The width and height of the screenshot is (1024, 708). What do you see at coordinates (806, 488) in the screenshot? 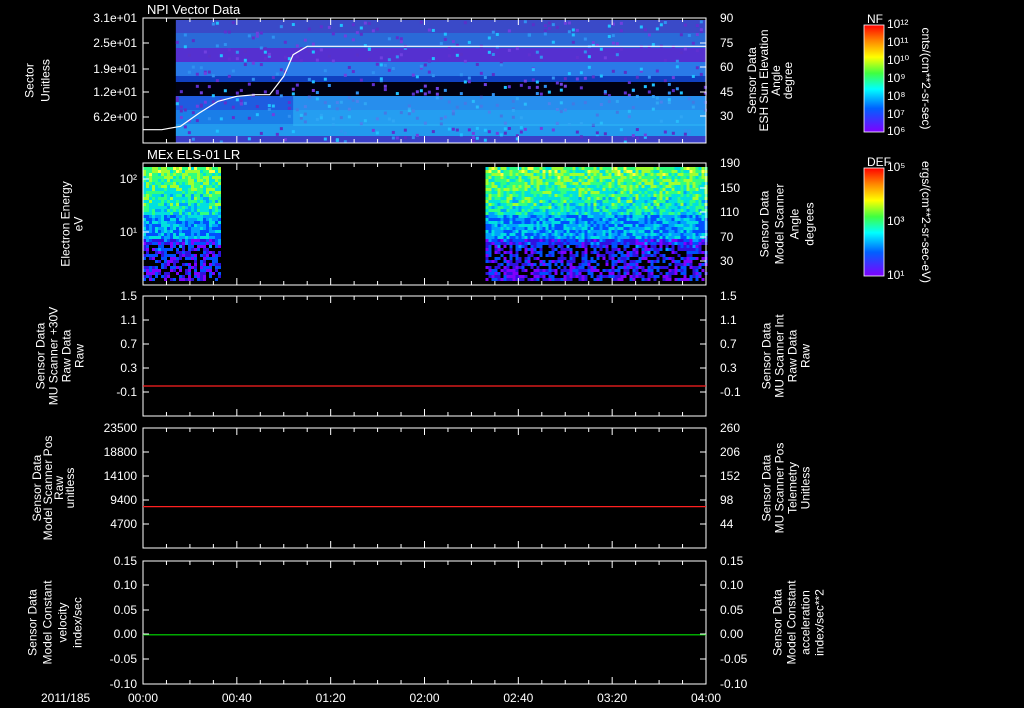
I see `axis-label: Unitless` at bounding box center [806, 488].